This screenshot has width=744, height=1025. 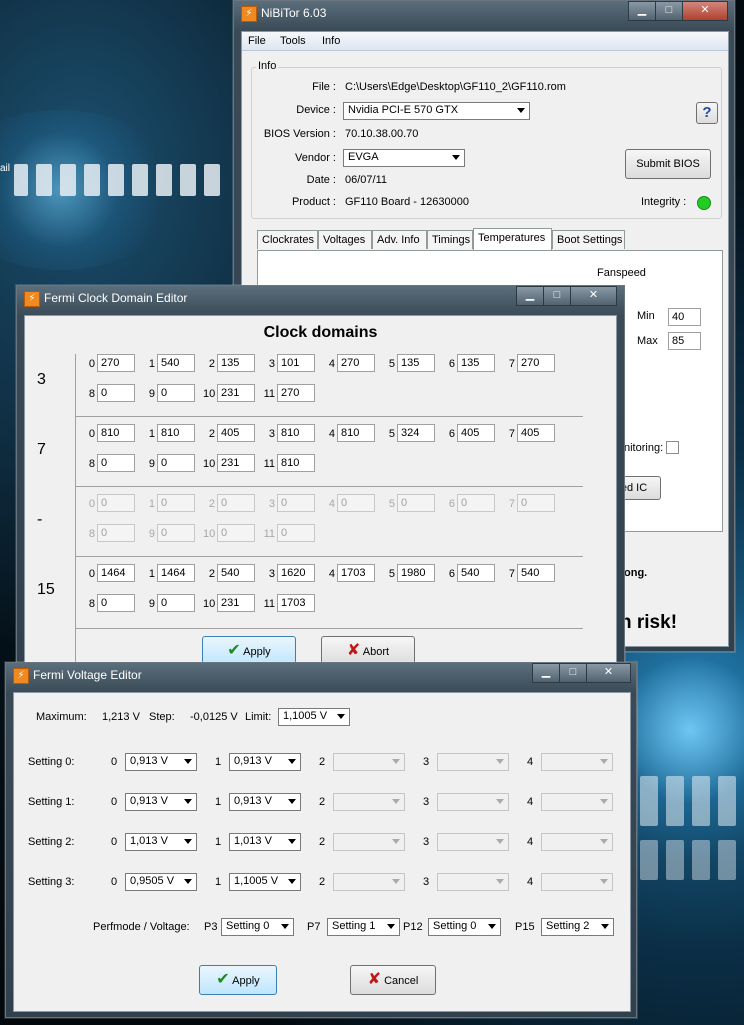 I want to click on perfmode-select: Setting 2, so click(x=577, y=927).